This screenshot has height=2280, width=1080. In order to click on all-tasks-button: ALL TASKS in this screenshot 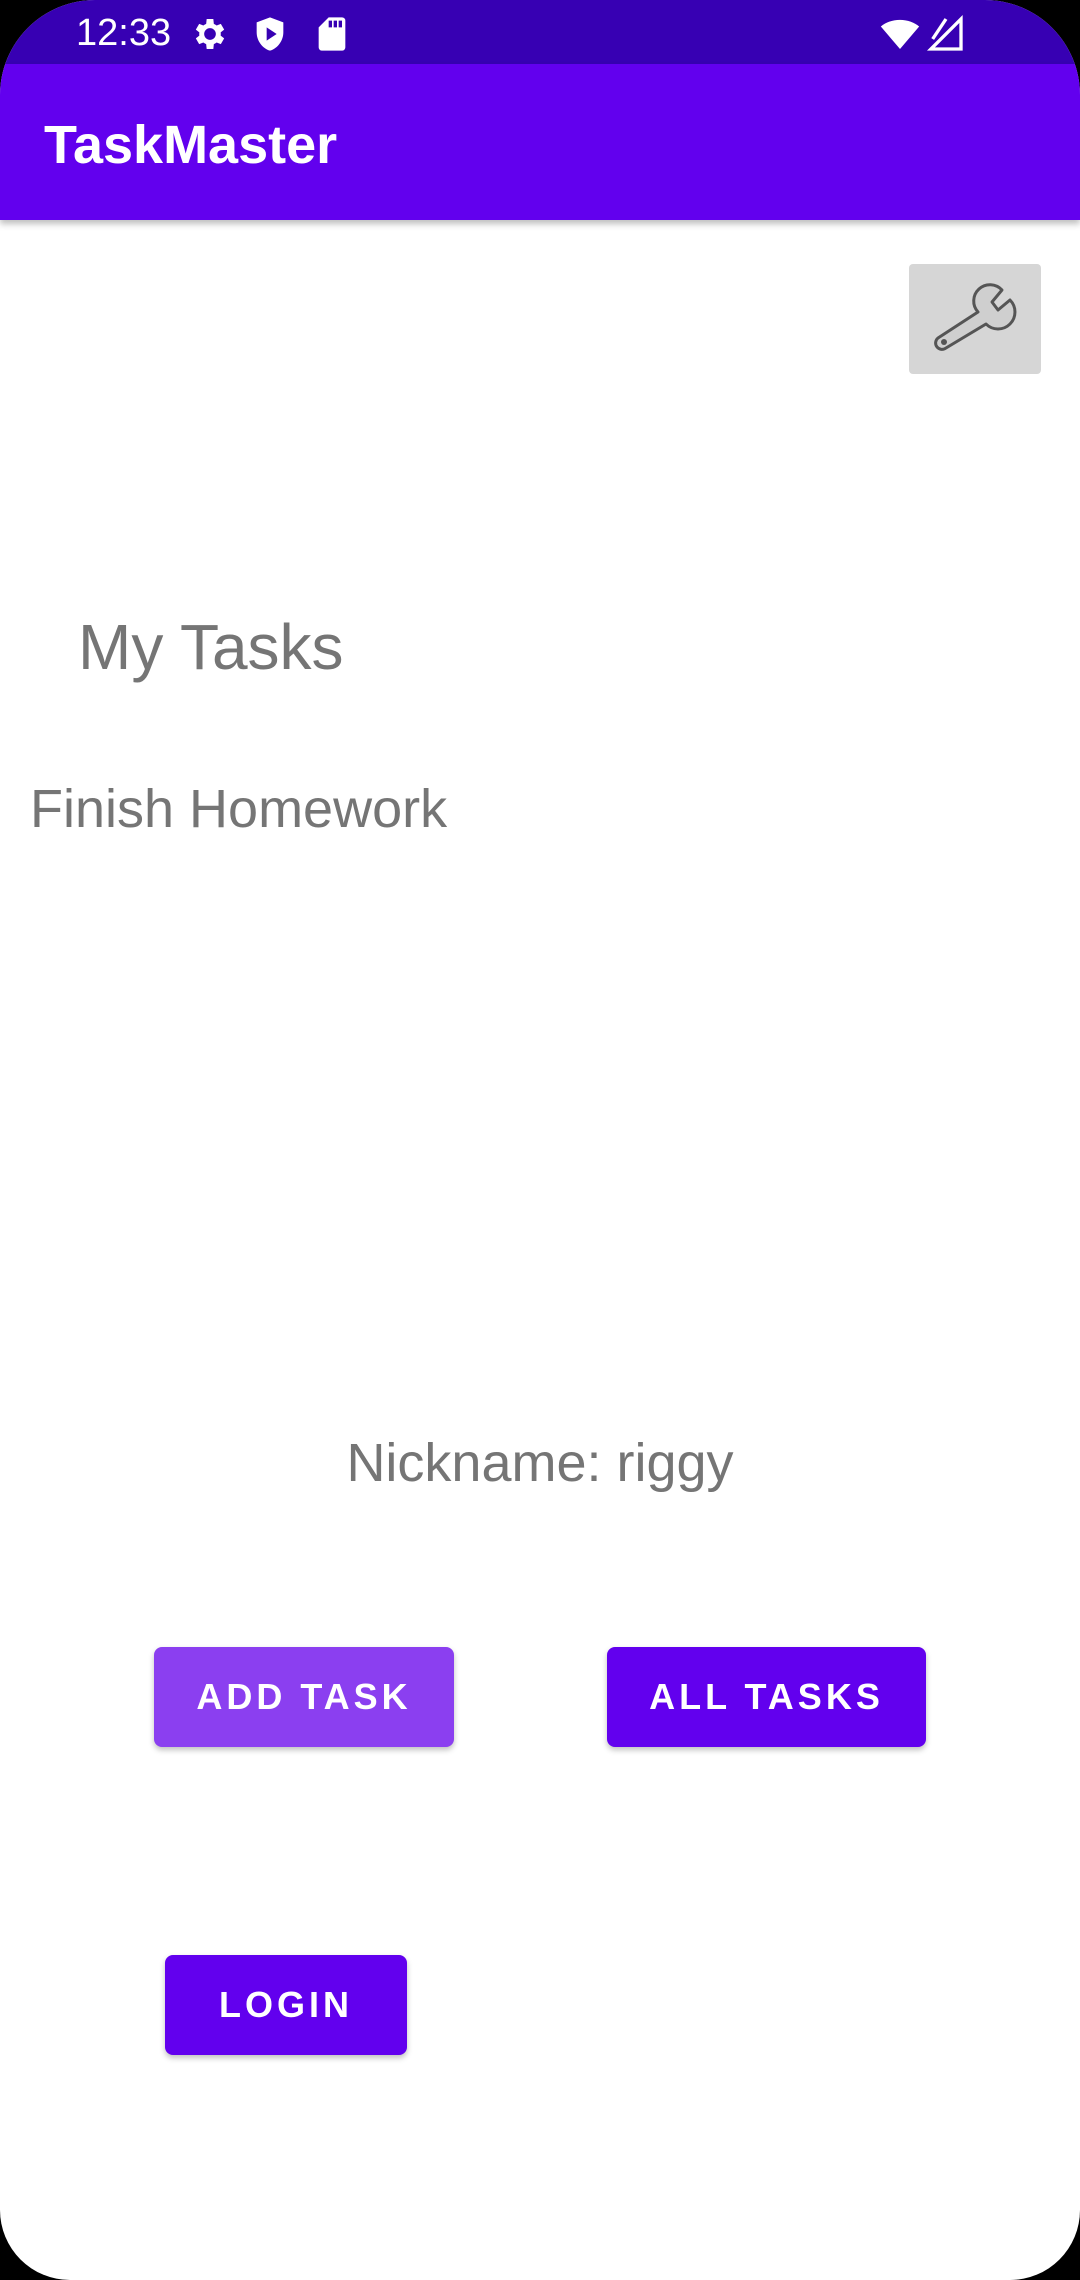, I will do `click(766, 1697)`.